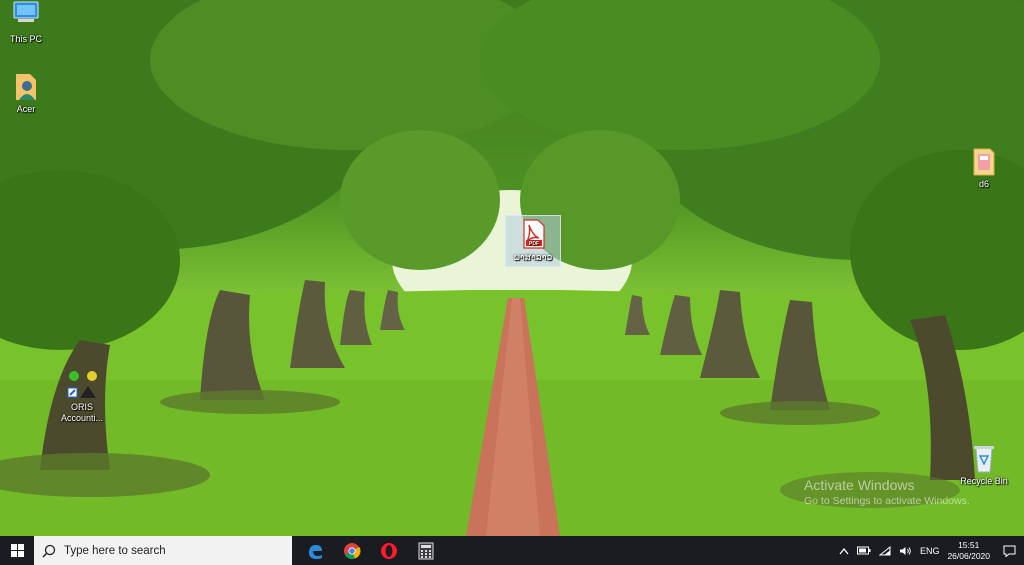 Image resolution: width=1024 pixels, height=565 pixels. What do you see at coordinates (969, 544) in the screenshot?
I see `clock-time: 15:51` at bounding box center [969, 544].